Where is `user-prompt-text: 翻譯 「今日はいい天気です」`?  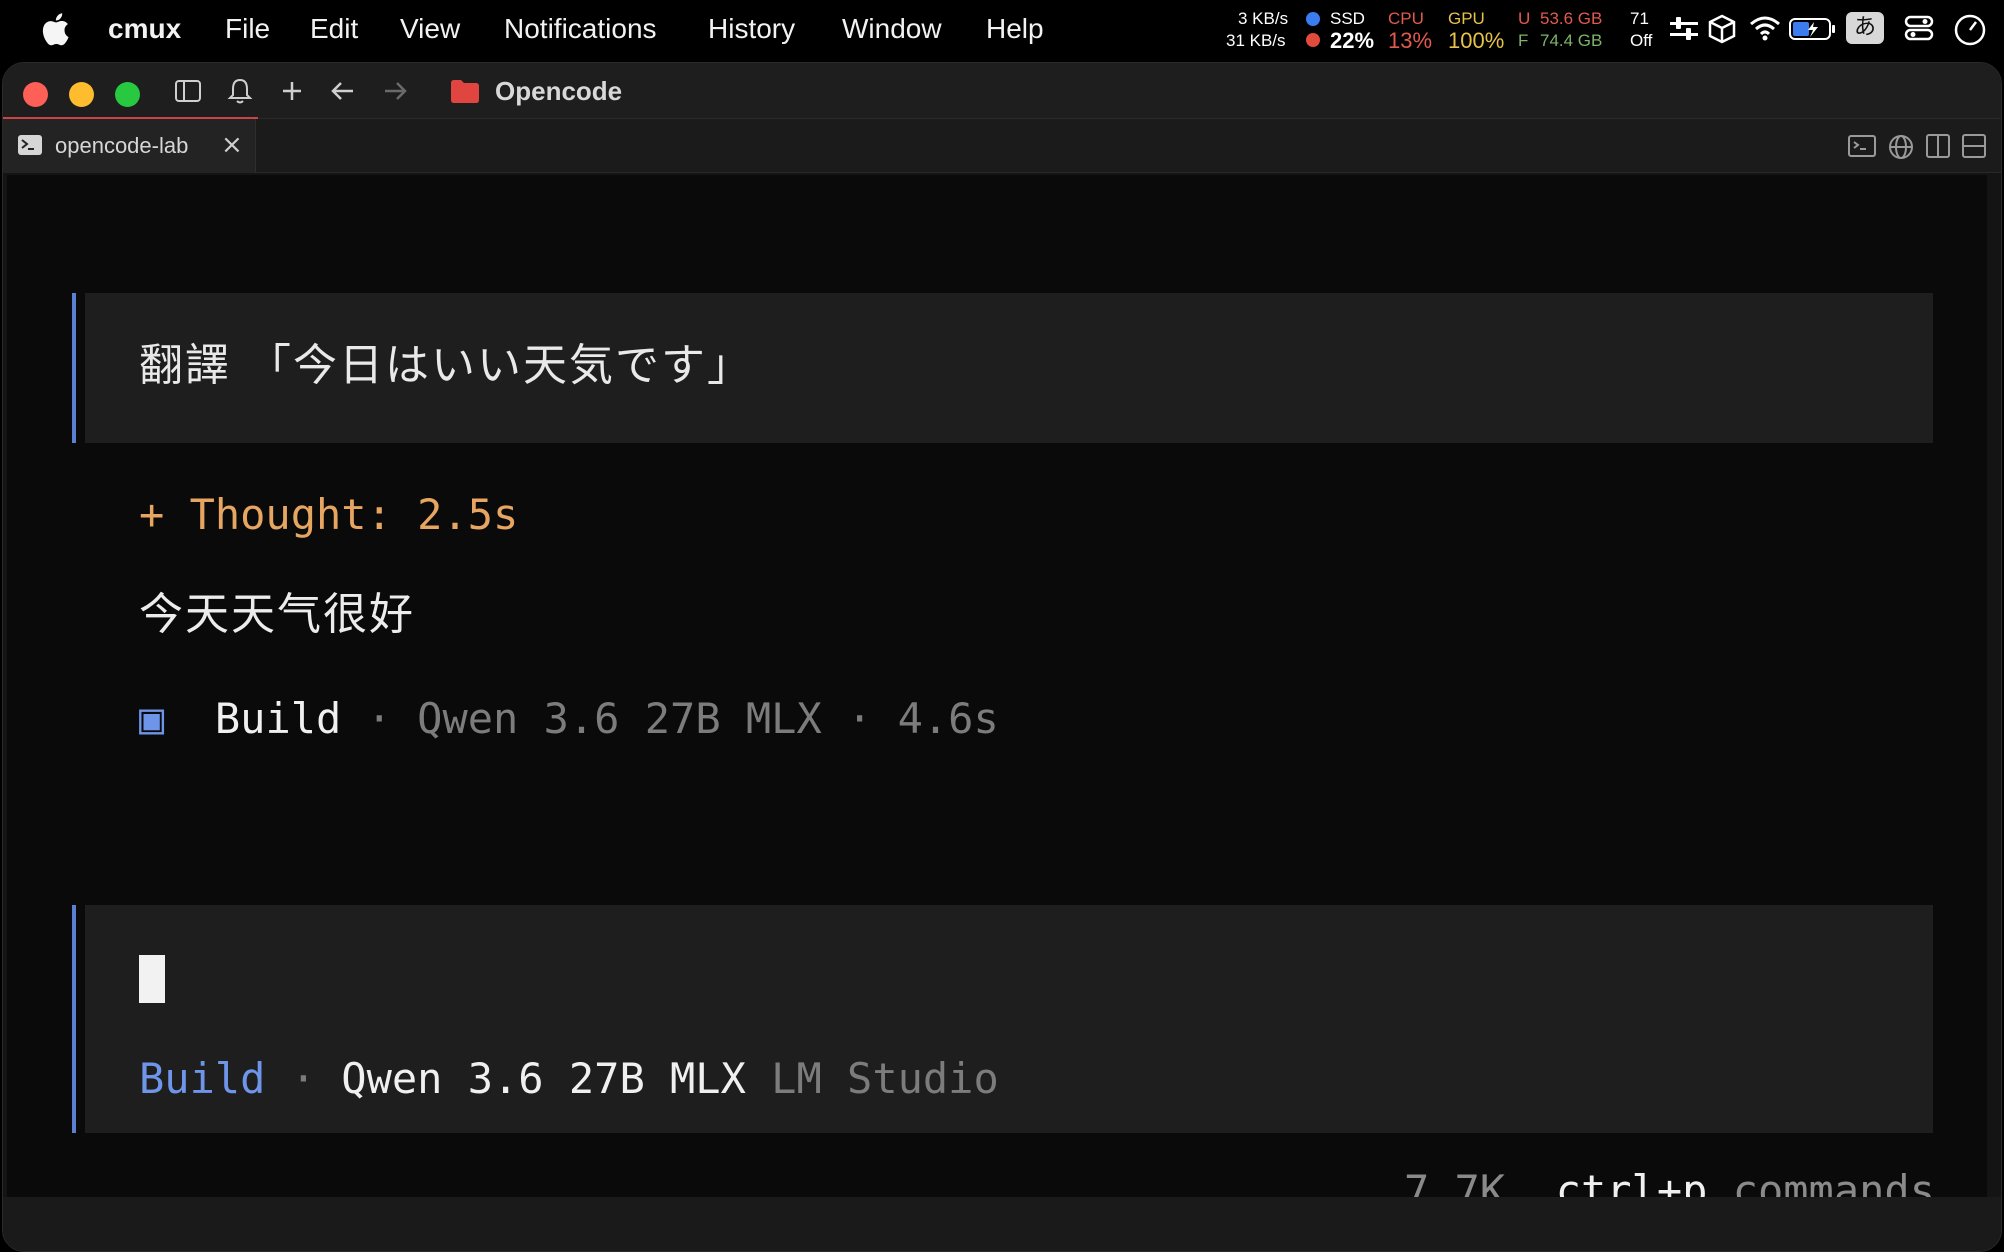 user-prompt-text: 翻譯 「今日はいい天気です」 is located at coordinates (446, 365).